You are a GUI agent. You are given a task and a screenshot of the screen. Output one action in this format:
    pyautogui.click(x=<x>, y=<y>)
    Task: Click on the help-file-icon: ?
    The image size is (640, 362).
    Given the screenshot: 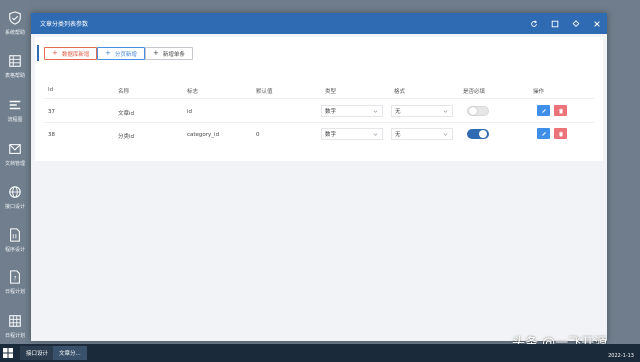 What is the action you would take?
    pyautogui.click(x=15, y=277)
    